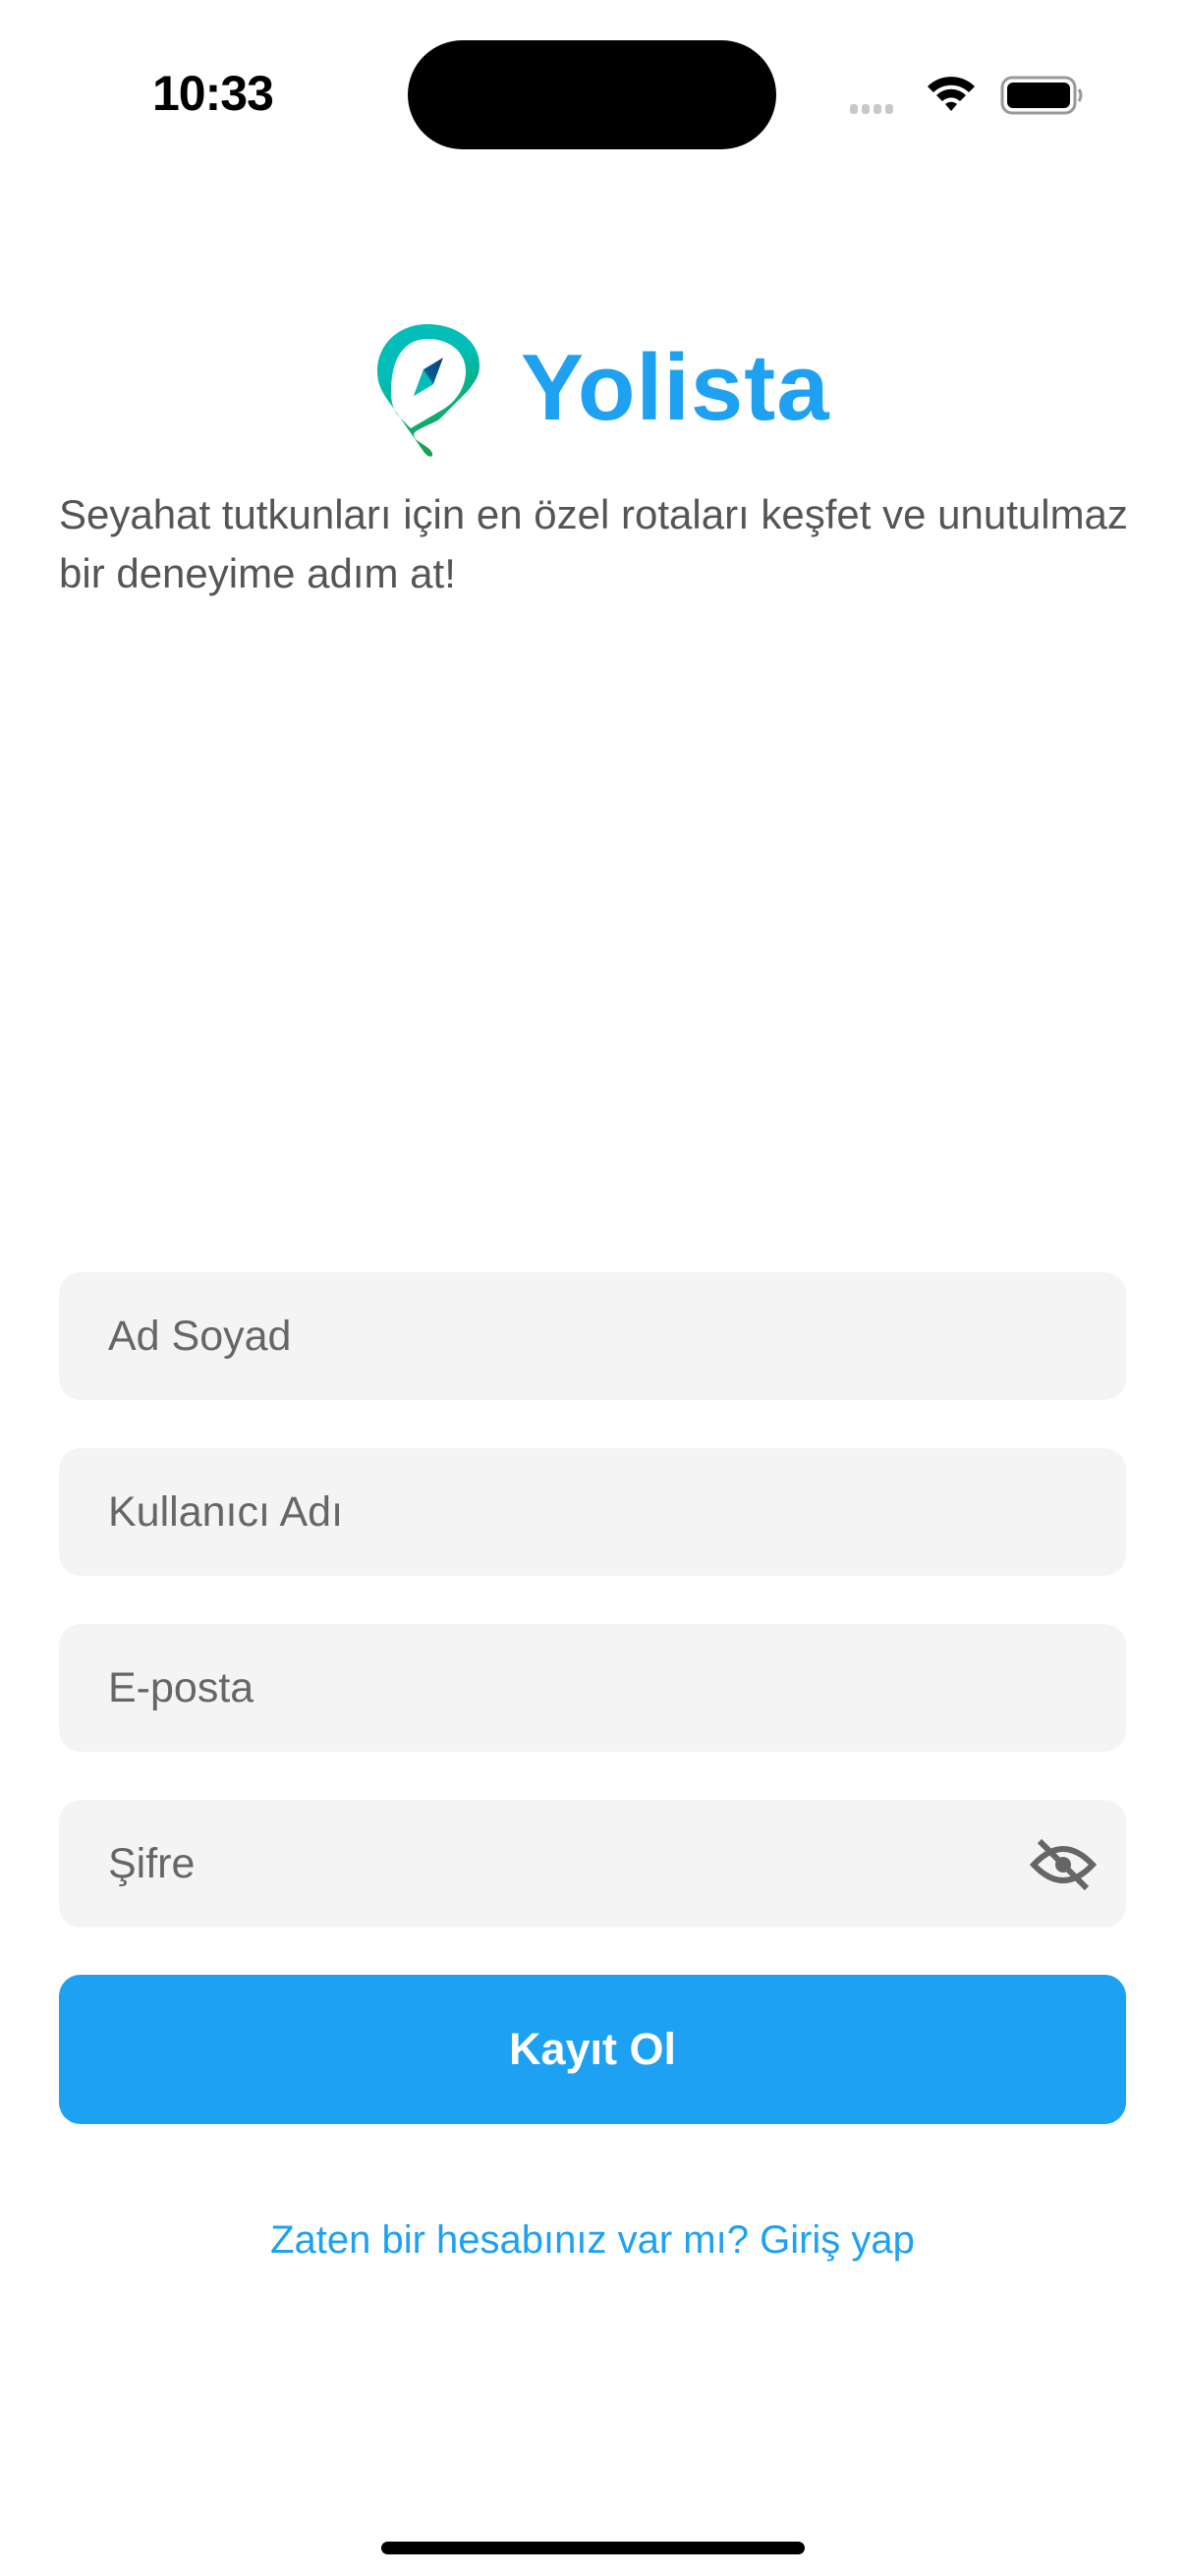  What do you see at coordinates (592, 1688) in the screenshot?
I see `email-input: E-posta` at bounding box center [592, 1688].